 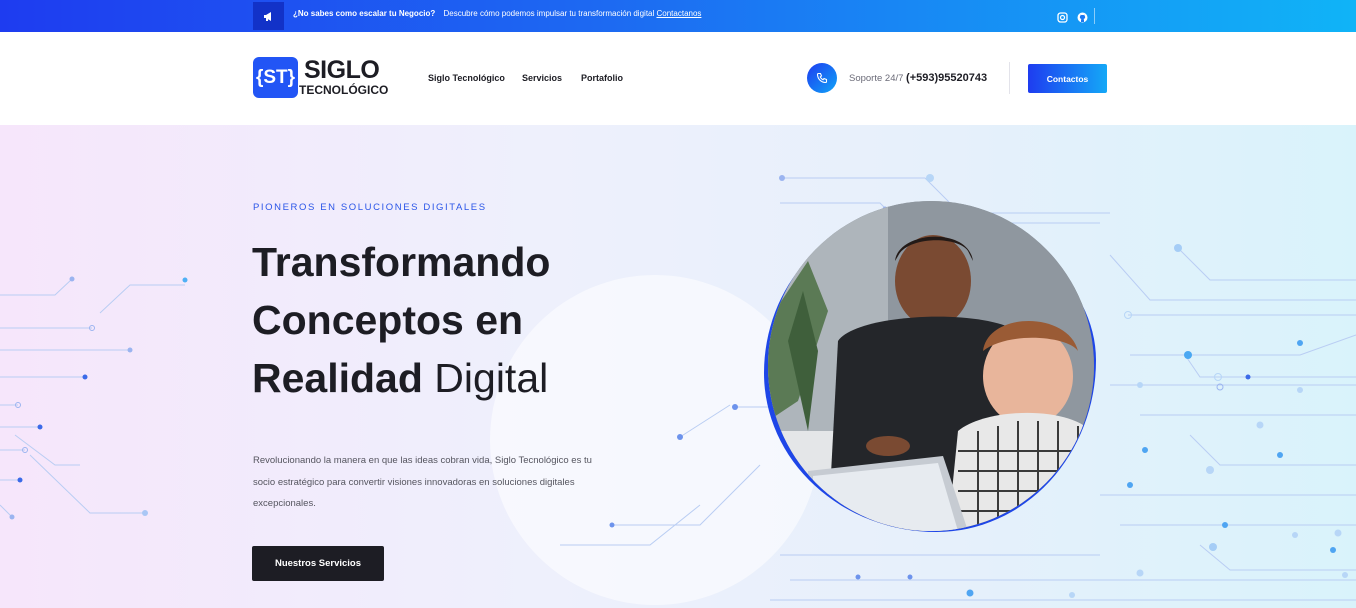 I want to click on nav-item-servicios: Servicios, so click(x=542, y=78).